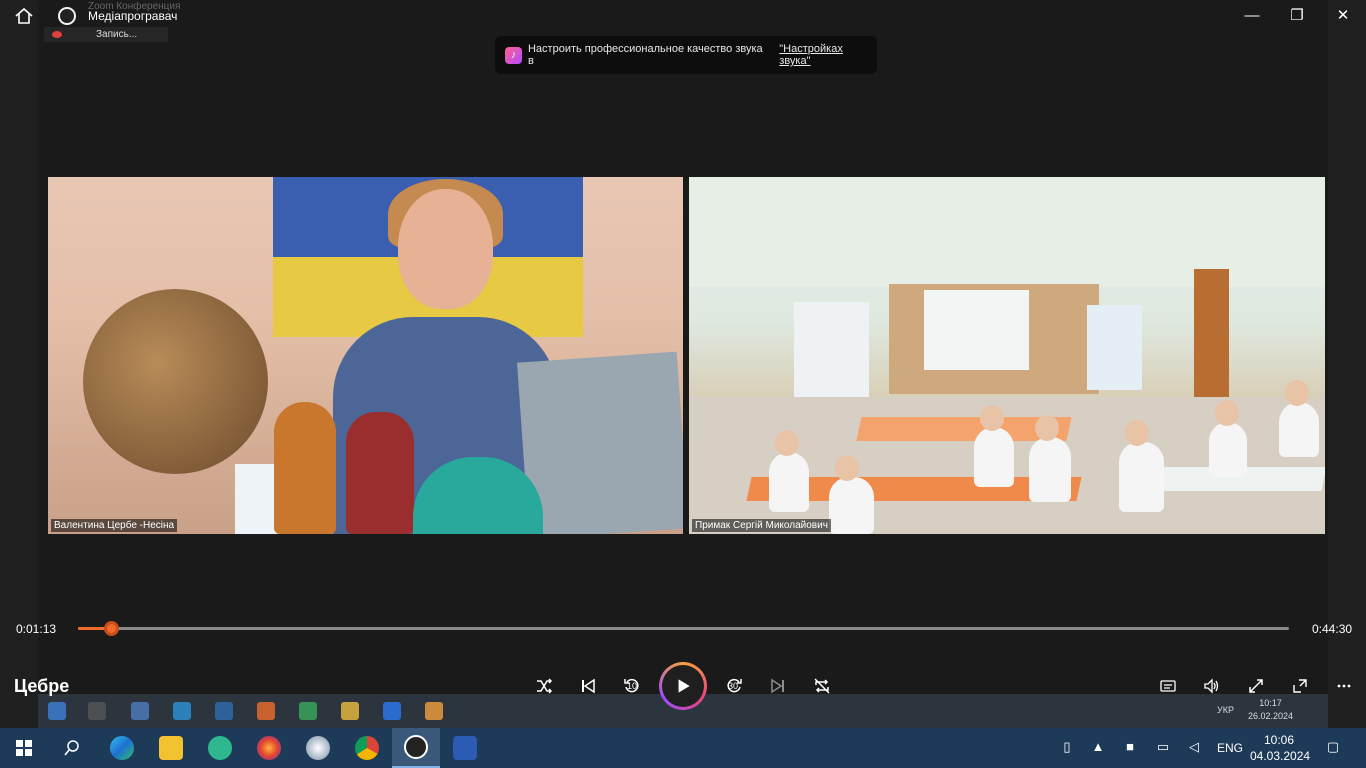 The height and width of the screenshot is (768, 1366). I want to click on clock-date: 04.03.2024, so click(1280, 756).